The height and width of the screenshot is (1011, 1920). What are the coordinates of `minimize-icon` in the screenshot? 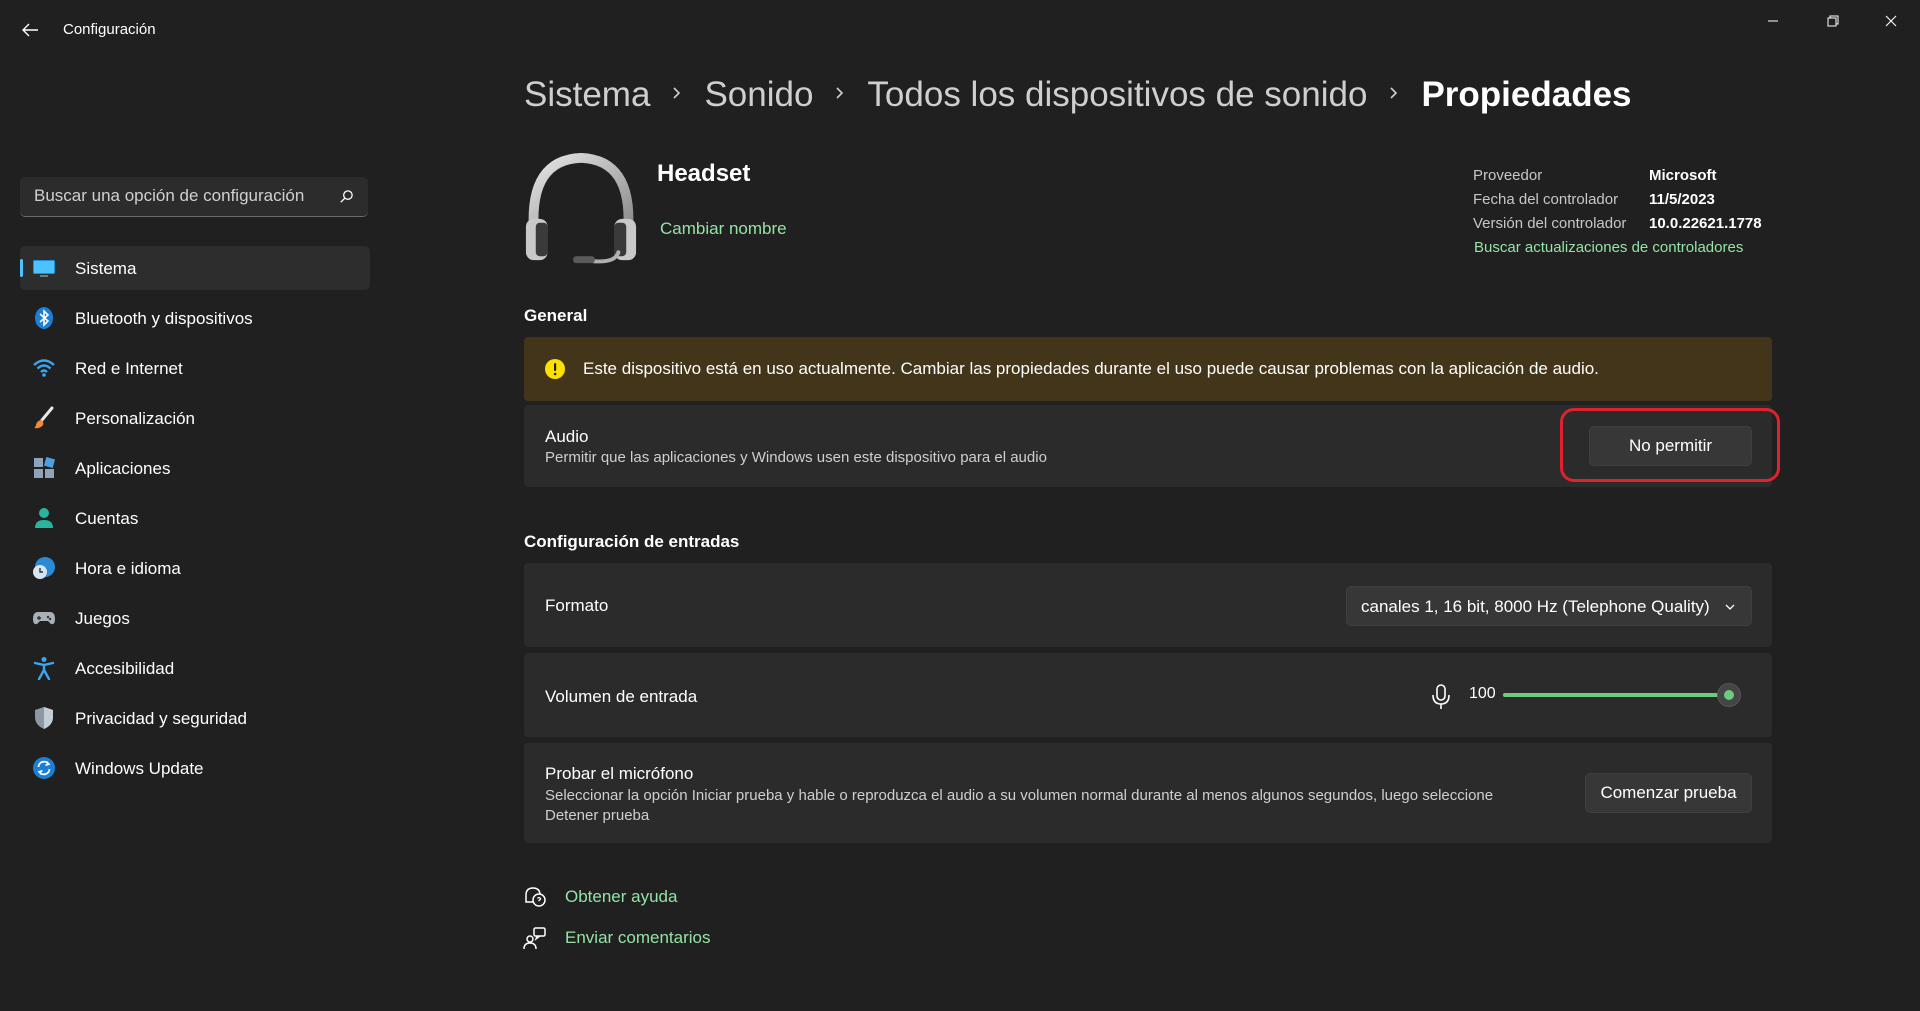 It's located at (1773, 21).